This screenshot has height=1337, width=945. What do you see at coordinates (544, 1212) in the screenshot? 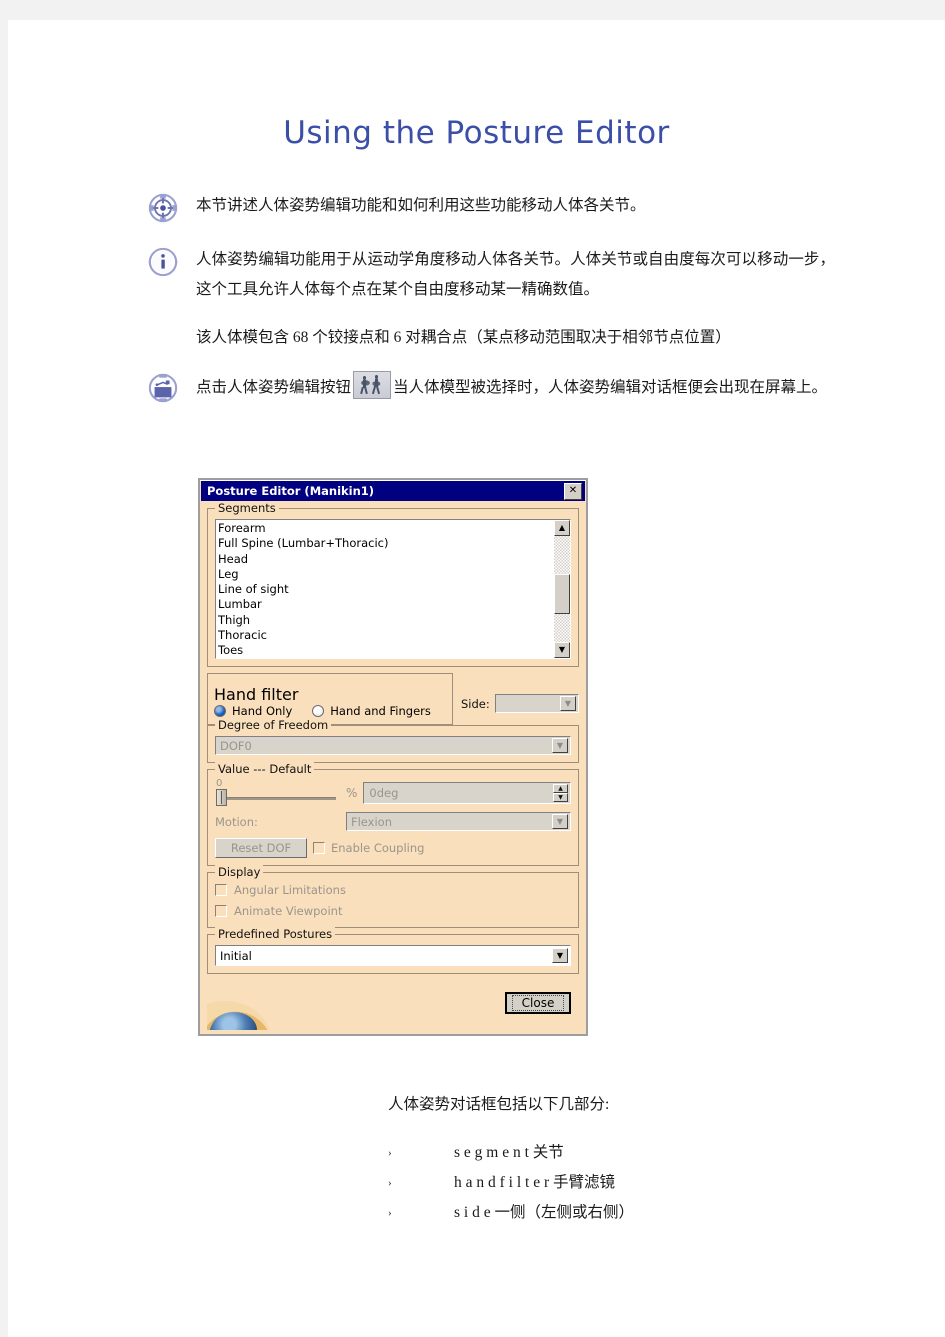
I see `bullet-text: s i d e 一侧（左侧或右侧）` at bounding box center [544, 1212].